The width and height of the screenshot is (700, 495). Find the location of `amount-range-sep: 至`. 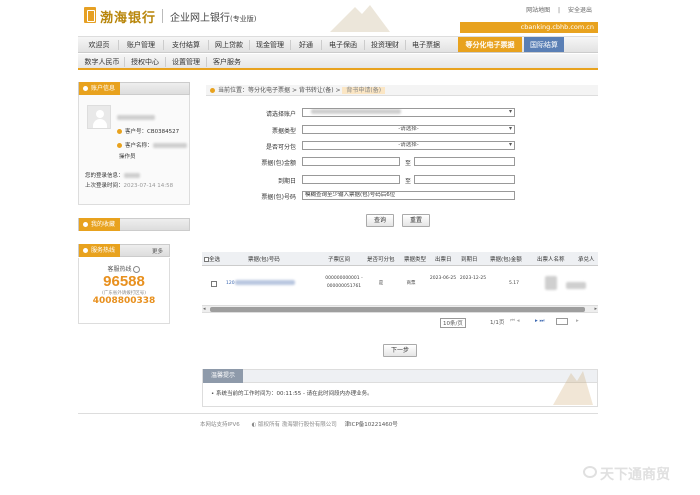

amount-range-sep: 至 is located at coordinates (408, 163).